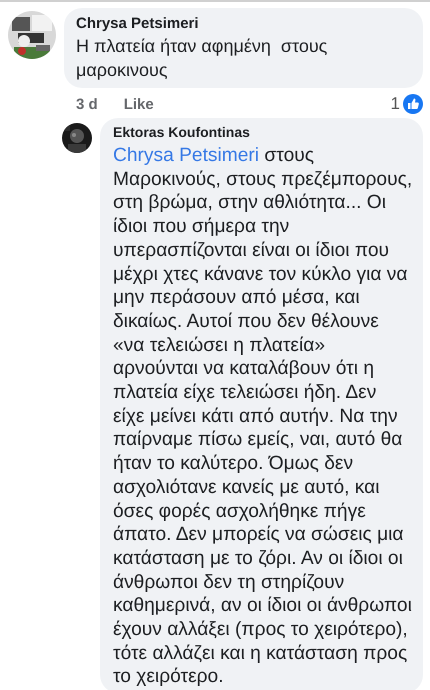 This screenshot has height=690, width=430. Describe the element at coordinates (186, 155) in the screenshot. I see `mention-link: Chrysa Petsimeri` at that location.